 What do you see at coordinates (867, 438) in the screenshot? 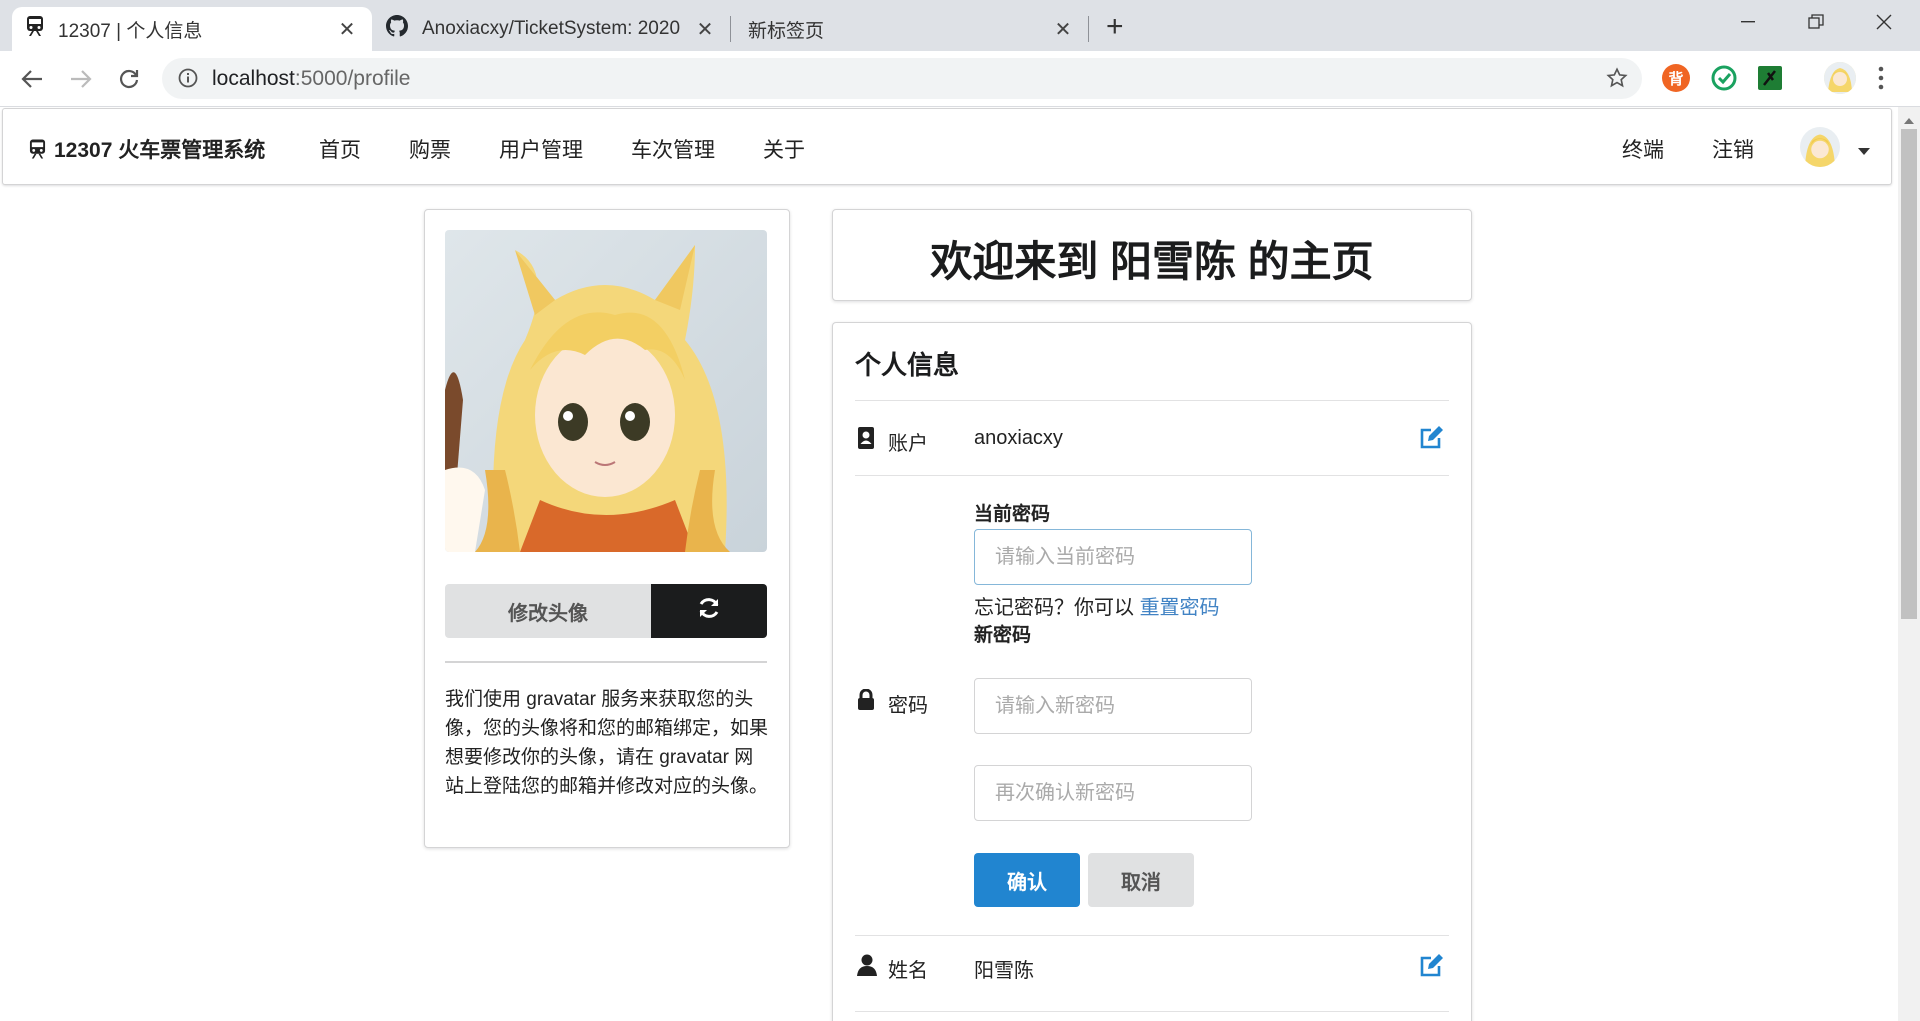
I see `address-card-icon` at bounding box center [867, 438].